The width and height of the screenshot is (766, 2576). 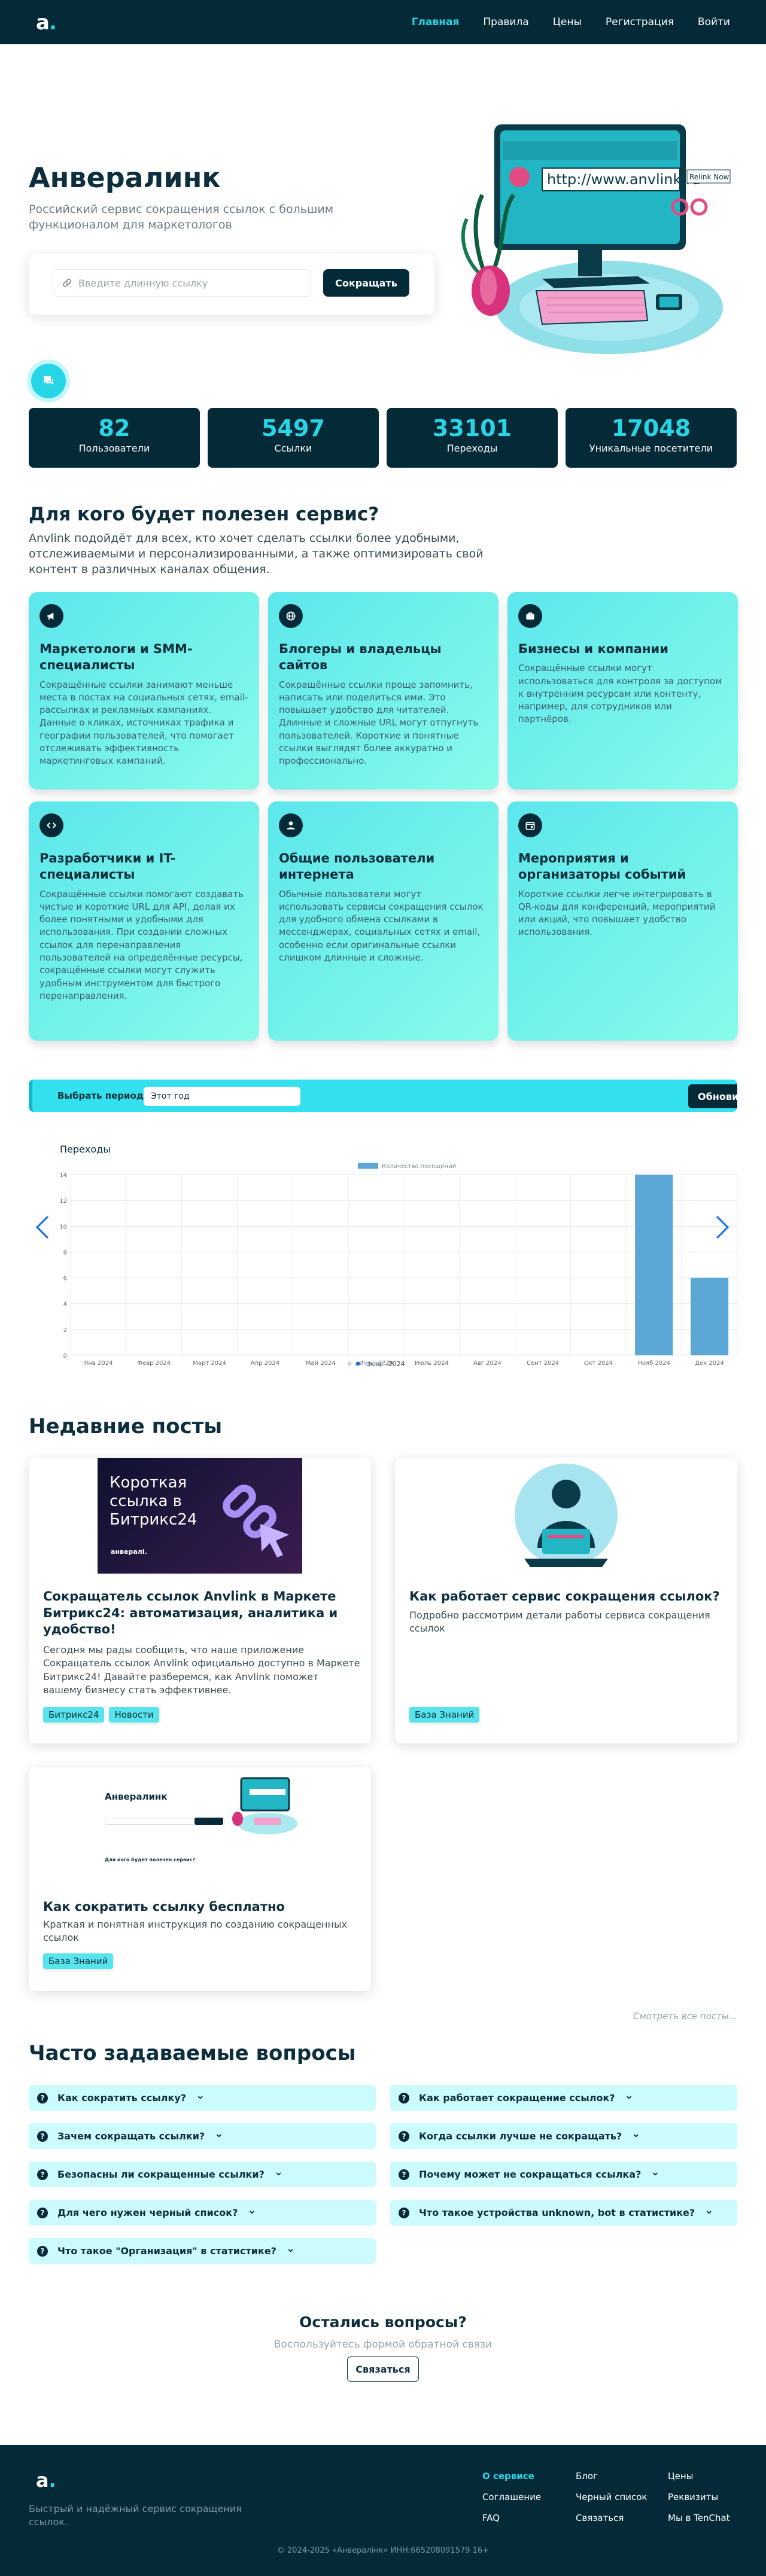 I want to click on faq-item: ? Почему может не сокращаться ссылка? ⌄, so click(x=563, y=2174).